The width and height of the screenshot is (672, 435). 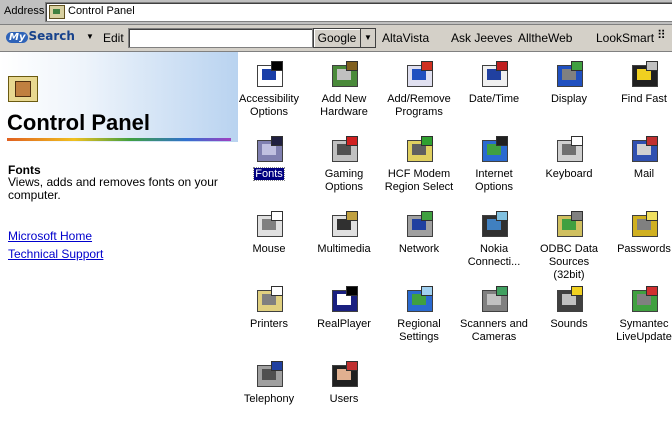 I want to click on control-panel-item-label: Gaming Options, so click(x=344, y=180).